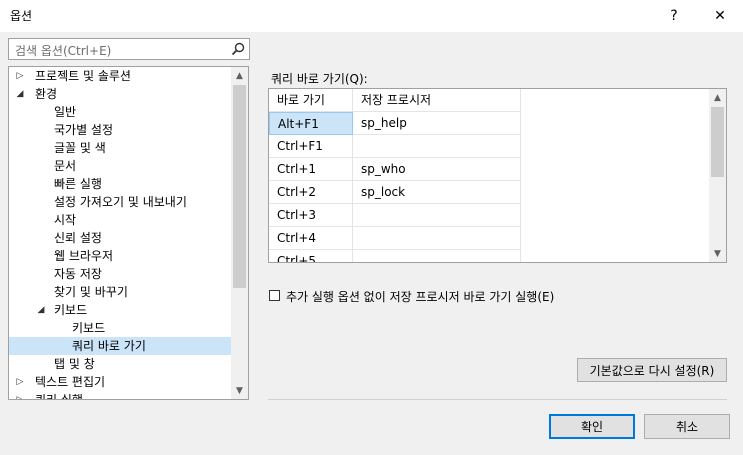 This screenshot has height=455, width=743. Describe the element at coordinates (120, 220) in the screenshot. I see `tree-item-startup: 시작` at that location.